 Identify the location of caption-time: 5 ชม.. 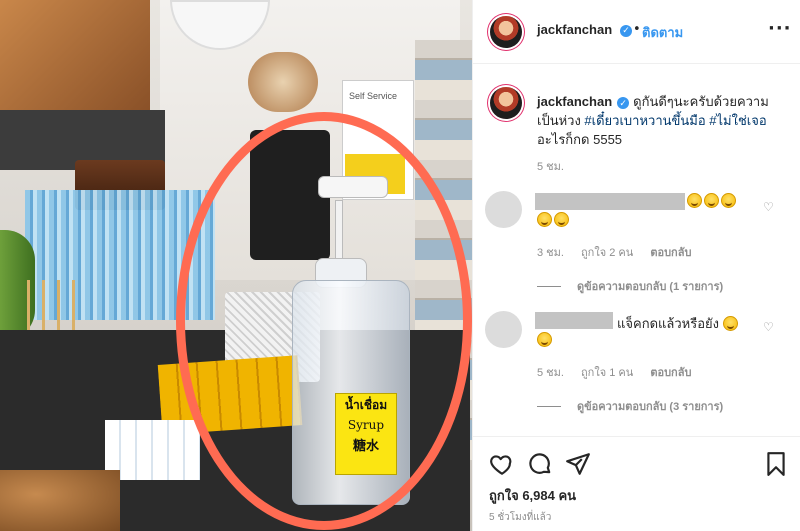
(550, 166).